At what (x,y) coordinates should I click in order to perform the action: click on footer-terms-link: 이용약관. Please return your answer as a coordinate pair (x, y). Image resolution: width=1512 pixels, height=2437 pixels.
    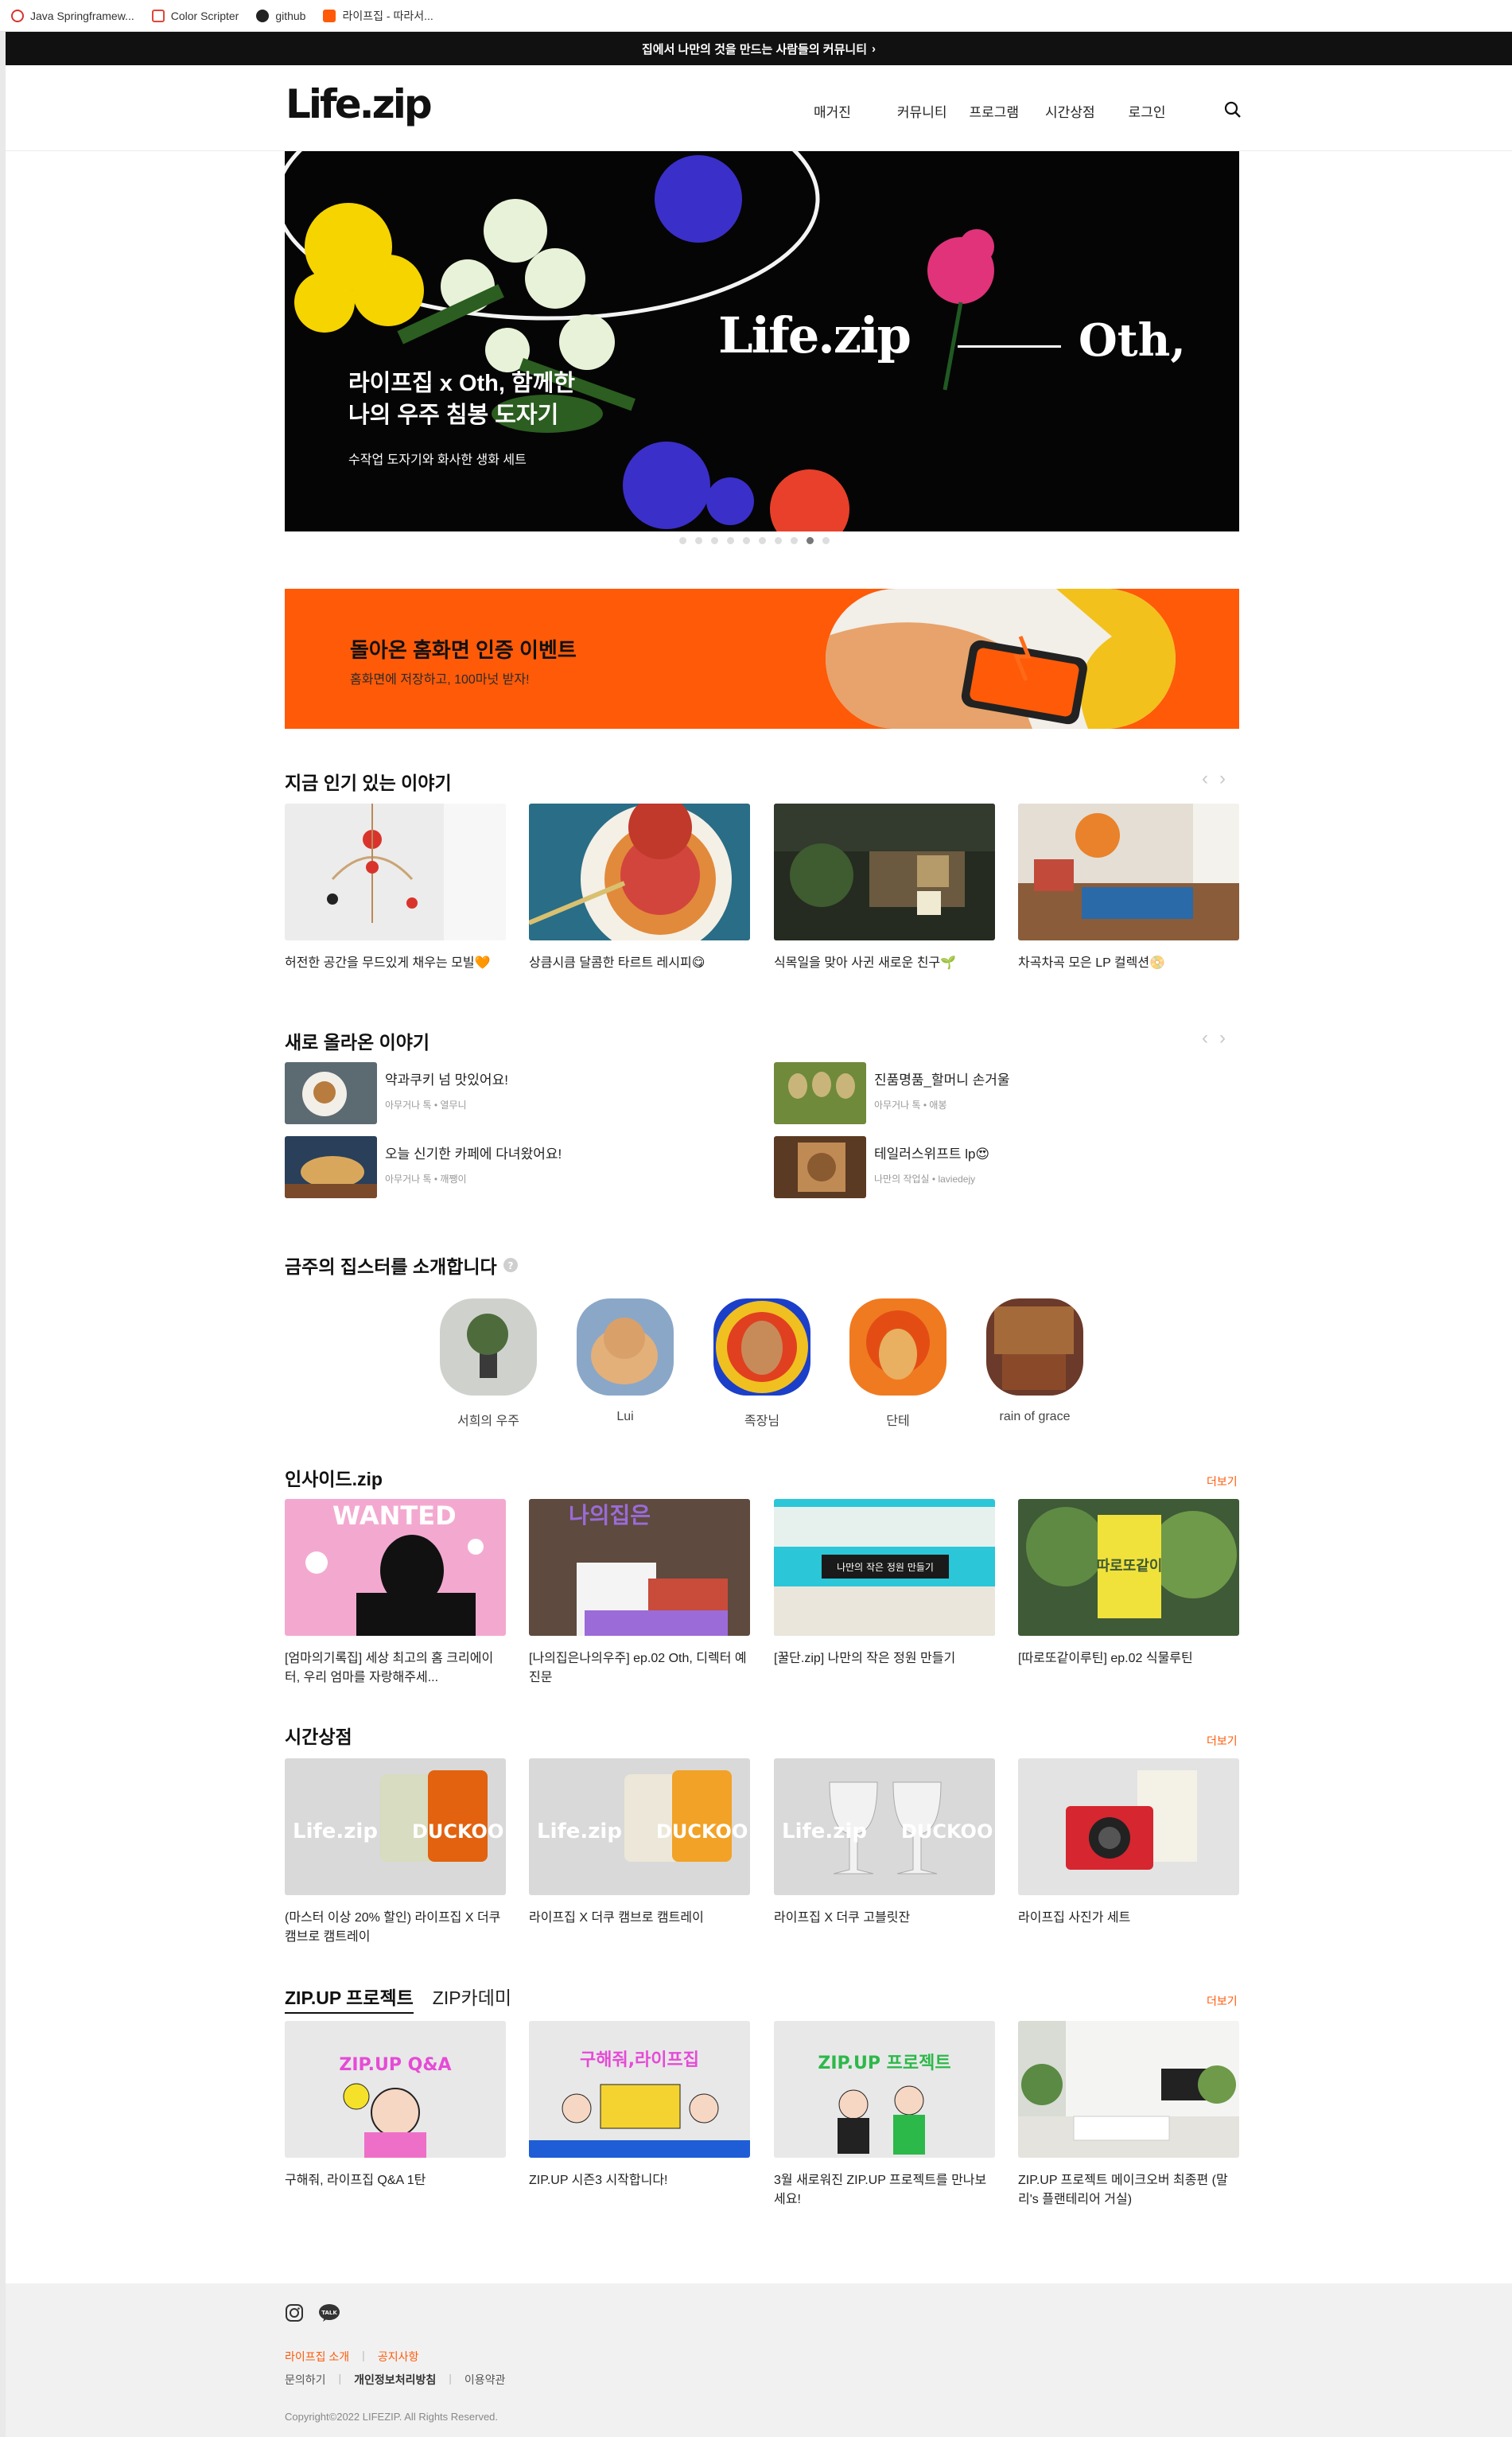
    Looking at the image, I should click on (485, 2380).